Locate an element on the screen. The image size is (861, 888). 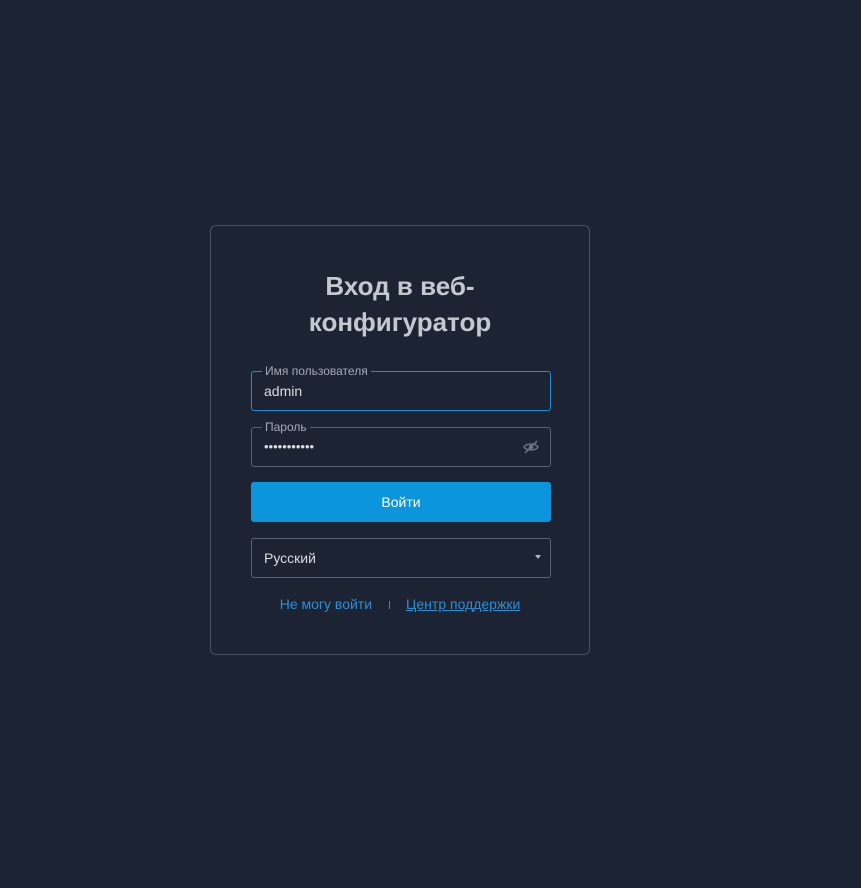
username-input: admin is located at coordinates (283, 391).